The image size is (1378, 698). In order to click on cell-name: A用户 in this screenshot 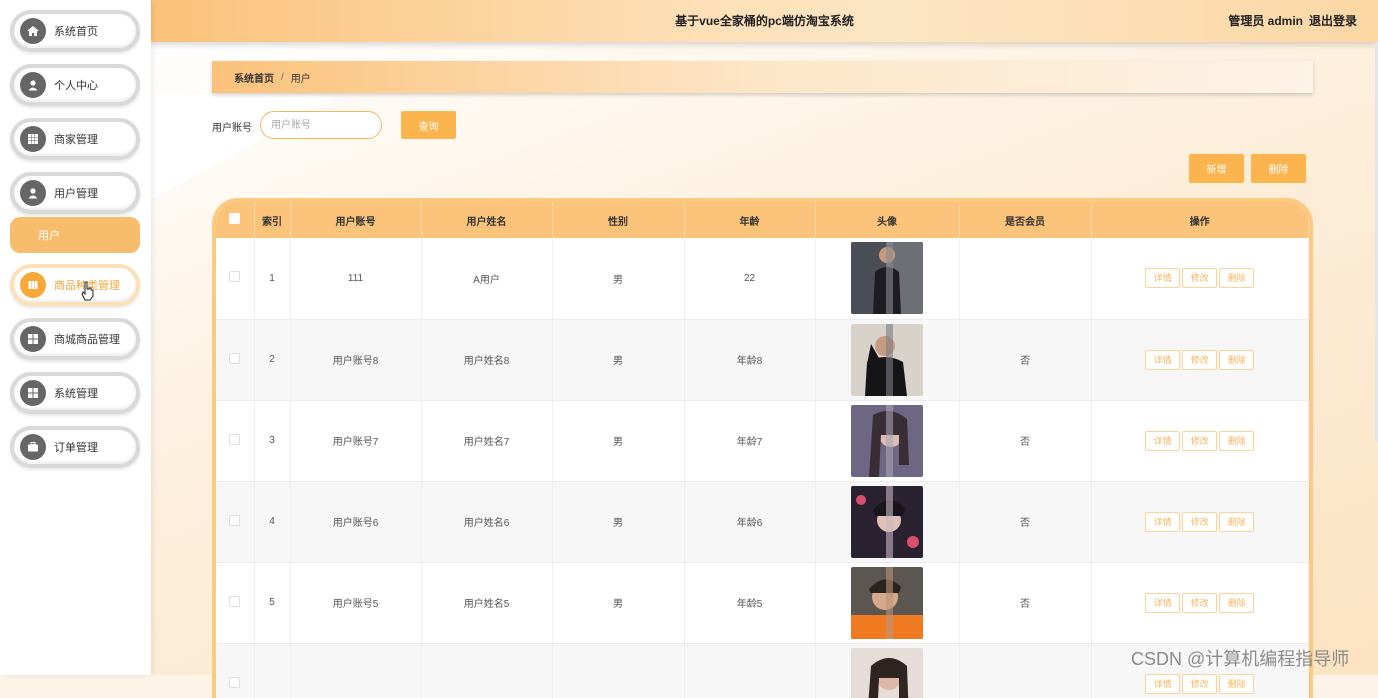, I will do `click(486, 278)`.